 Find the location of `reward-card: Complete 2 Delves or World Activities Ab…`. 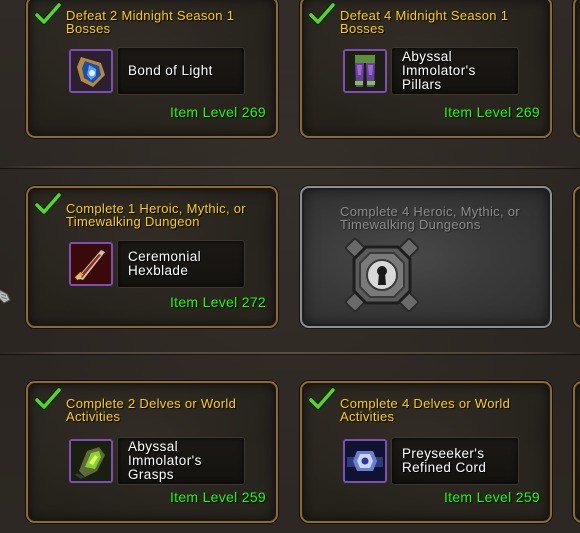

reward-card: Complete 2 Delves or World Activities Ab… is located at coordinates (152, 452).